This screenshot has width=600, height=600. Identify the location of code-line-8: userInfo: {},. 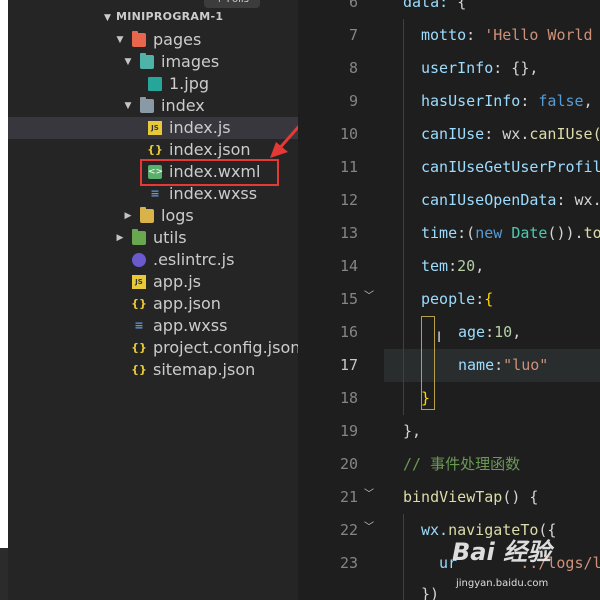
(480, 68).